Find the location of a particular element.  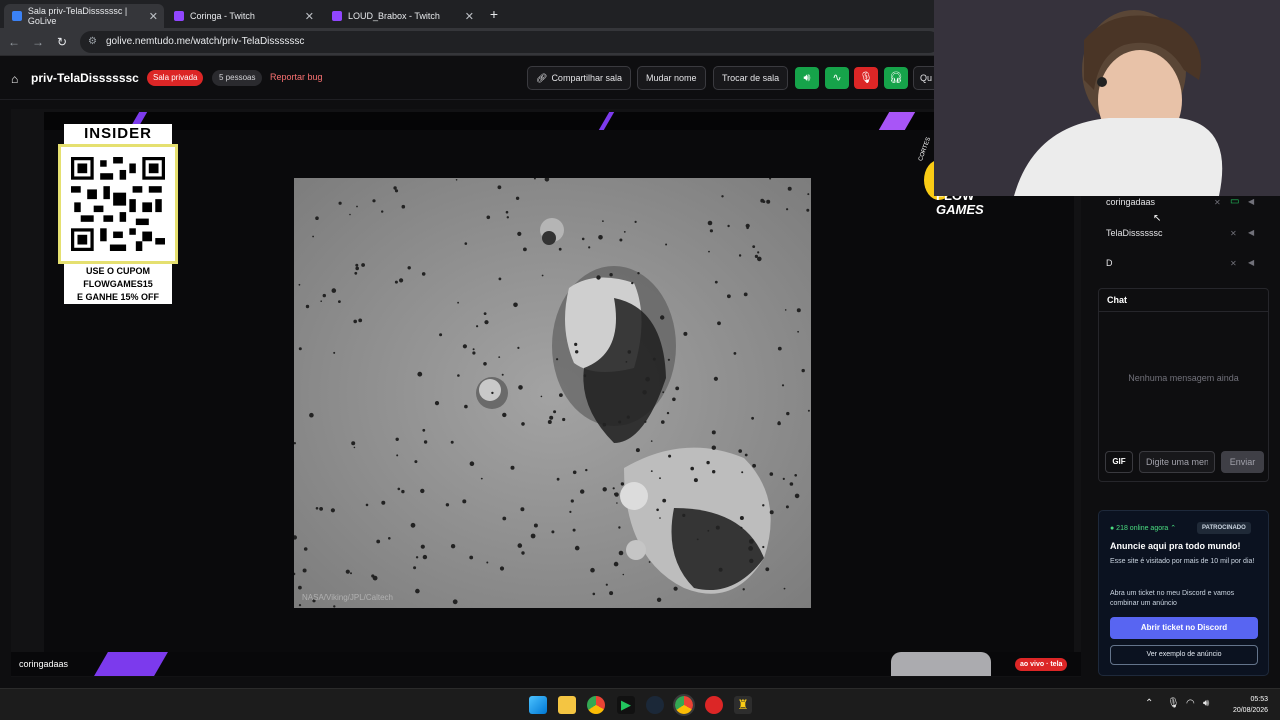

tray-chevron-icon: ⌃ is located at coordinates (1149, 703).